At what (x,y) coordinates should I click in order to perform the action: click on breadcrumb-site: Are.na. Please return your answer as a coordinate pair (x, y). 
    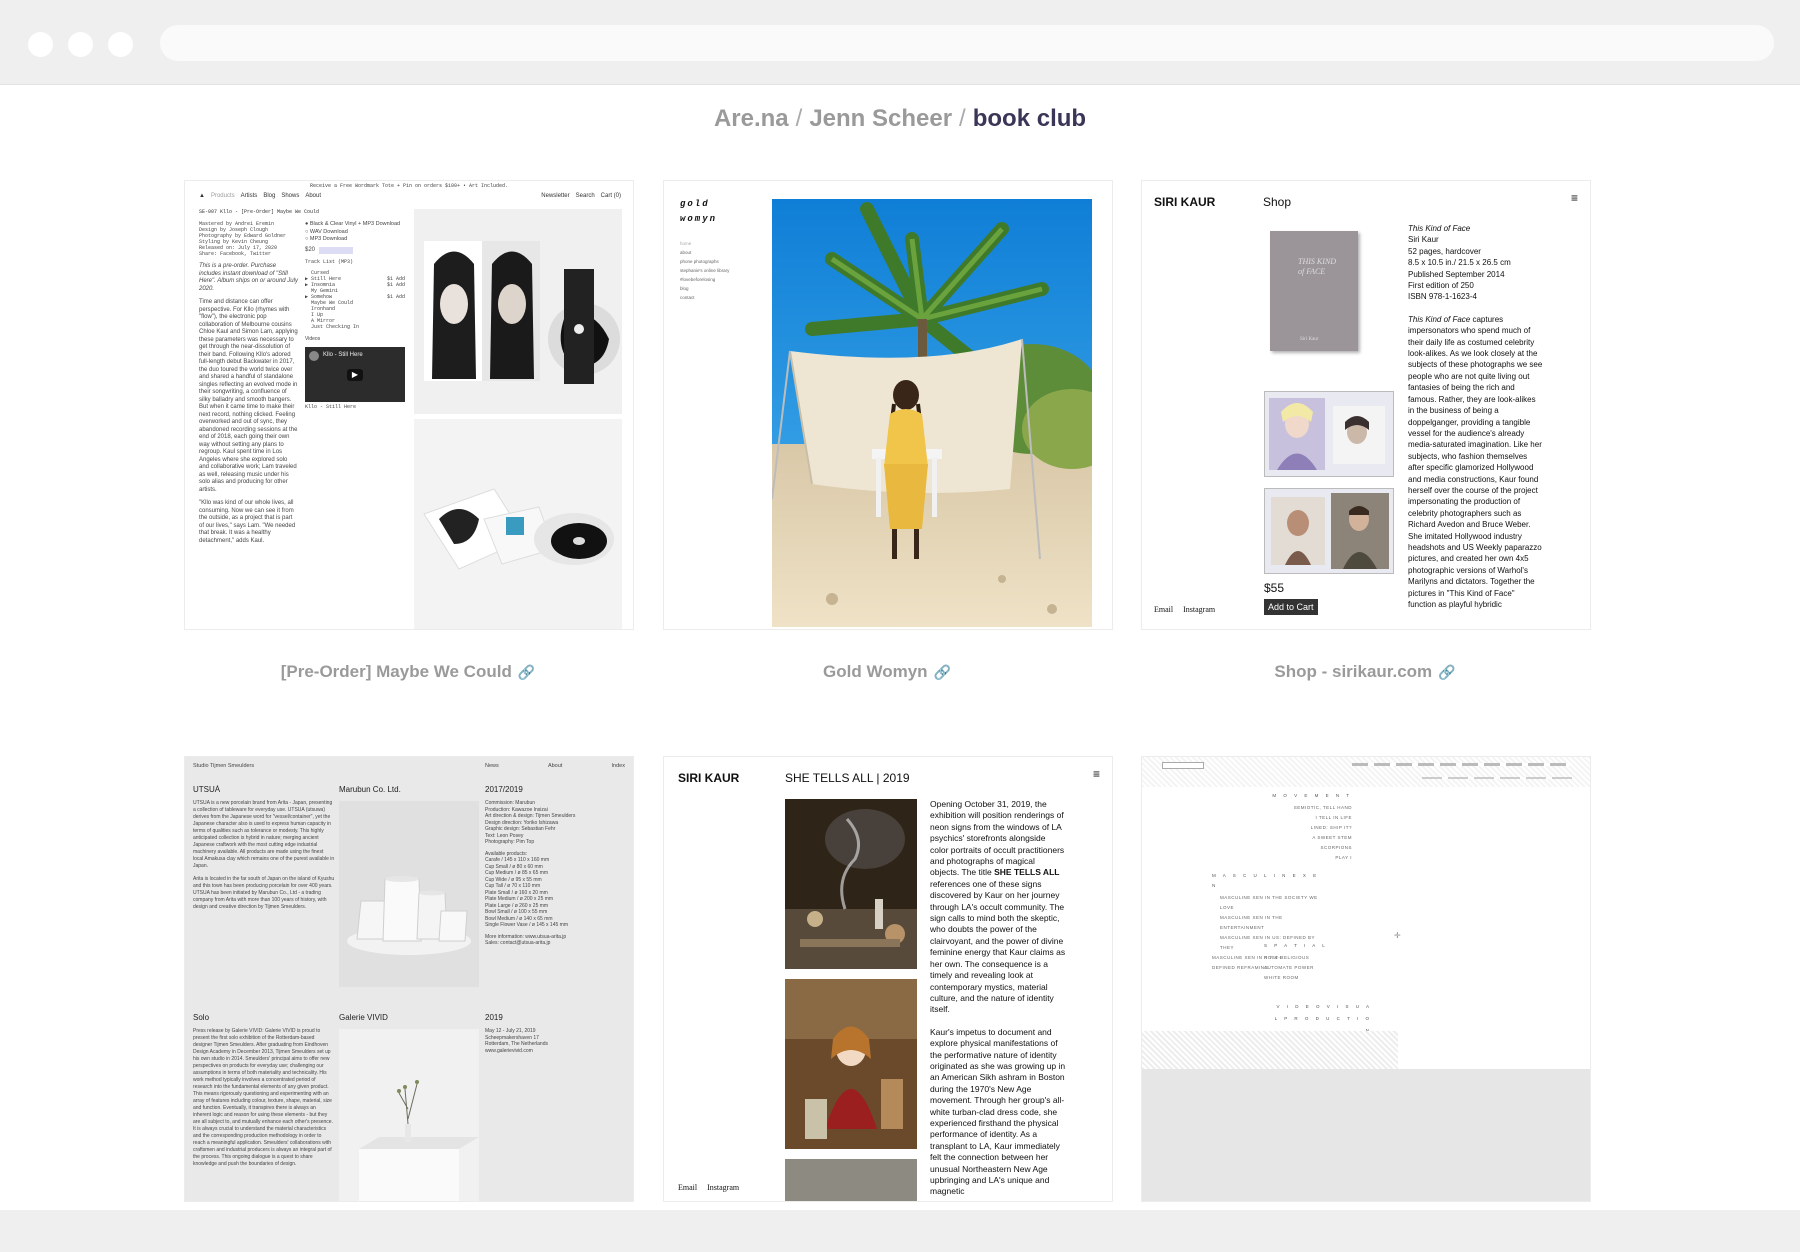
    Looking at the image, I should click on (751, 118).